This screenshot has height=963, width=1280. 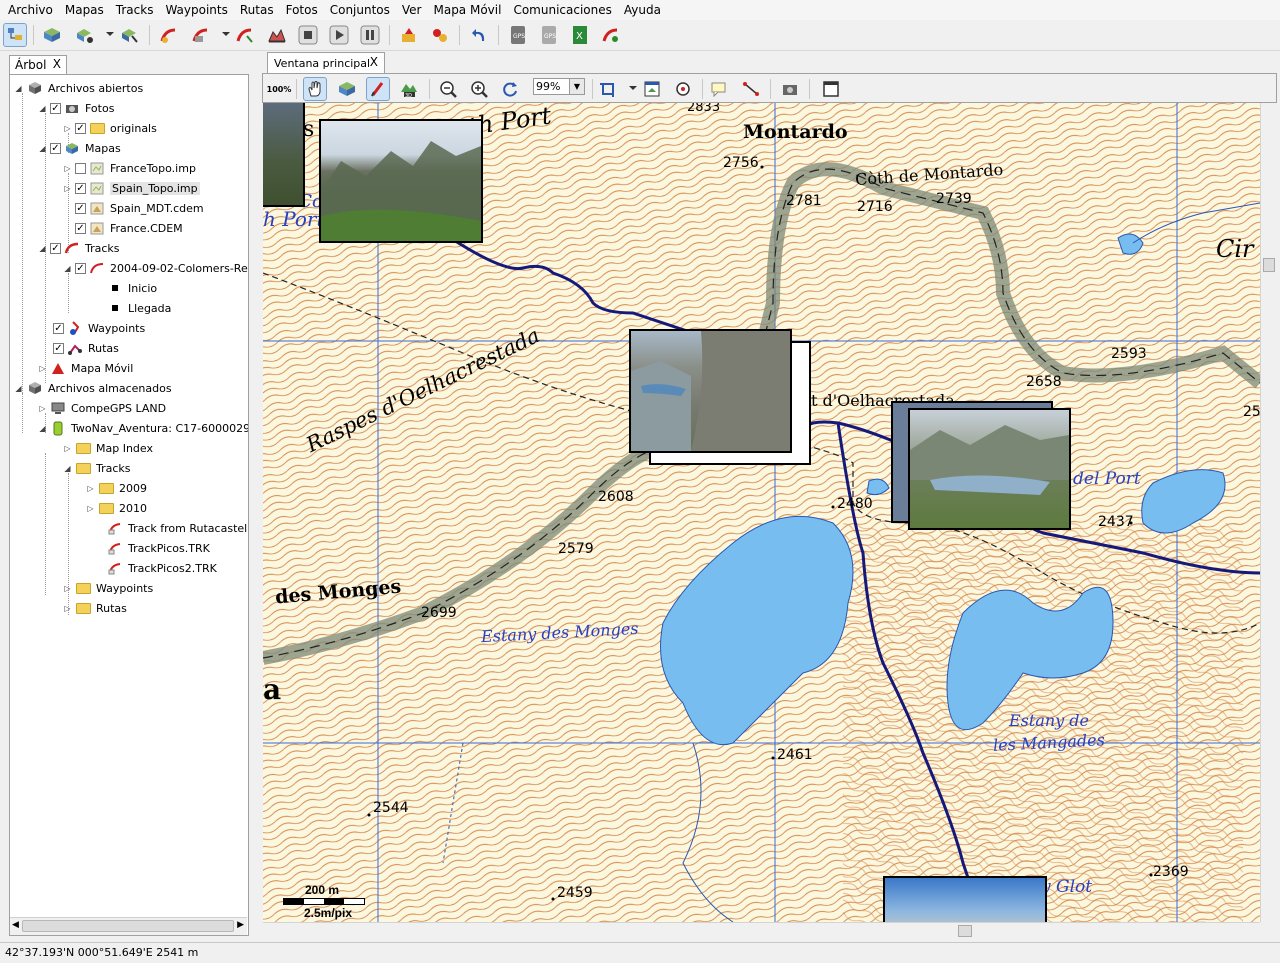 I want to click on tree-horizontal-scrollbar: ◀ ▶, so click(x=128, y=926).